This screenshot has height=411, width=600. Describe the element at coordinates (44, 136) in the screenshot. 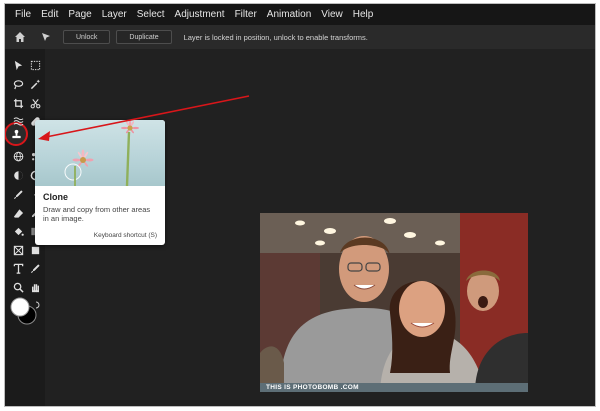

I see `arrow-head` at that location.